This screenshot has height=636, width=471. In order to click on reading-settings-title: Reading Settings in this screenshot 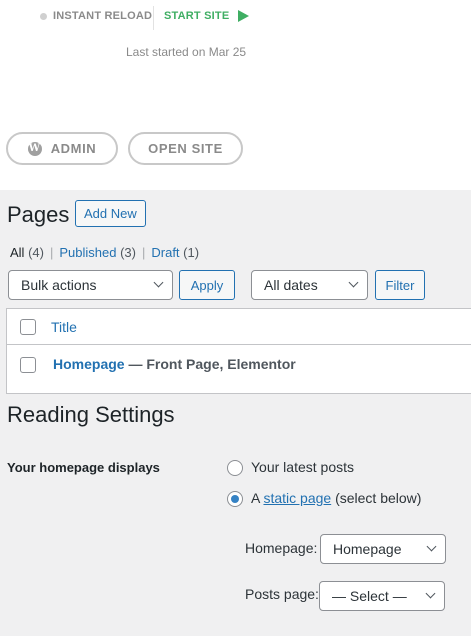, I will do `click(91, 414)`.